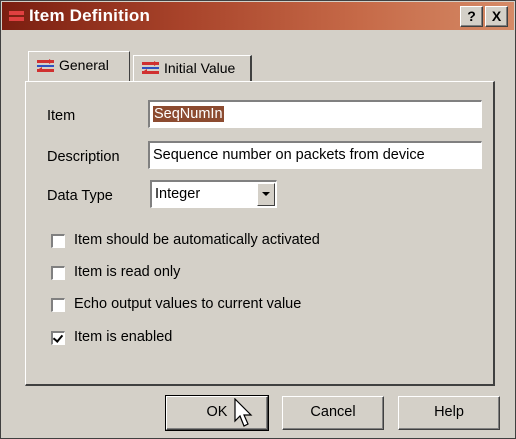  I want to click on tab-general-label: General, so click(84, 65).